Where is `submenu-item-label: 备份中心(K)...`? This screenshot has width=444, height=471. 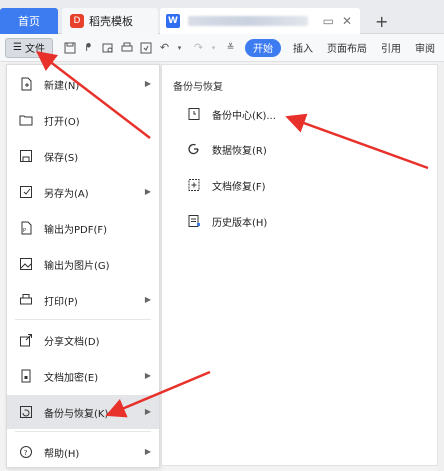
submenu-item-label: 备份中心(K)... is located at coordinates (244, 116).